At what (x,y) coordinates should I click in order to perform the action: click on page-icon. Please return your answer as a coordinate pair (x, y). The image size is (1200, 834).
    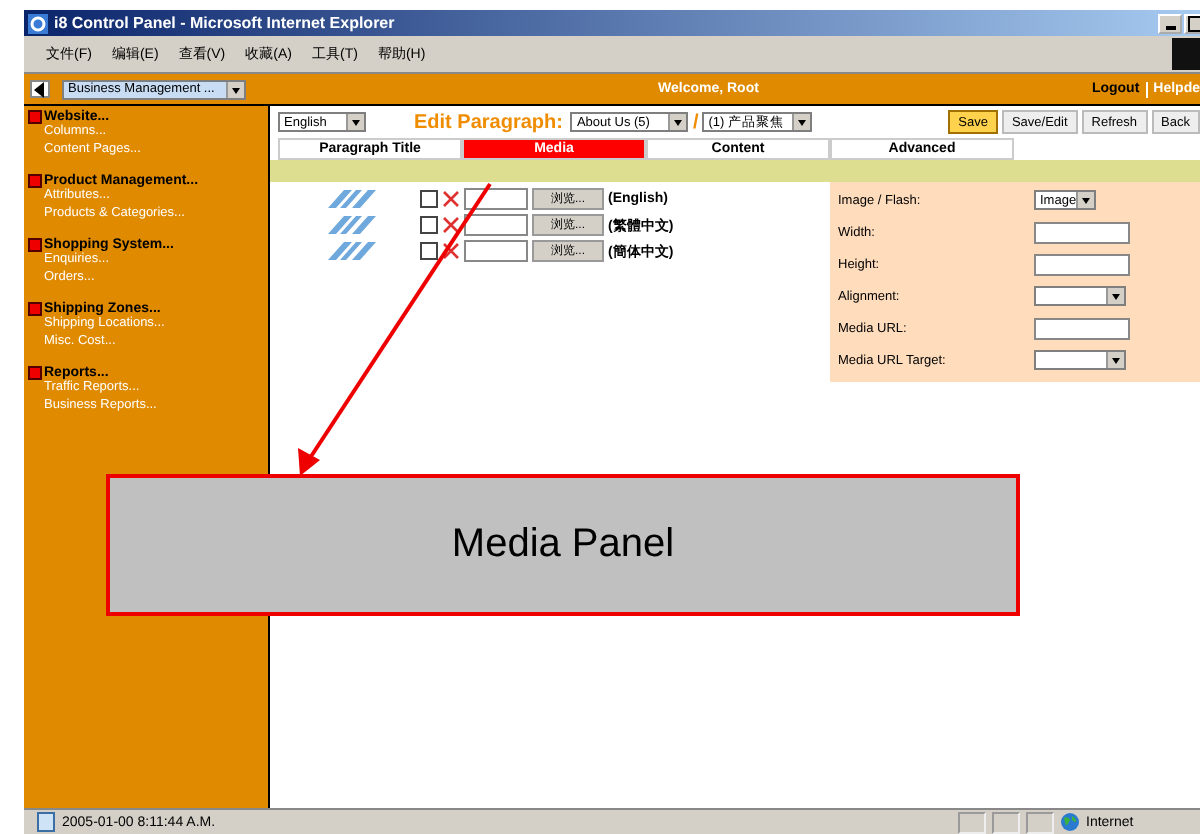
    Looking at the image, I should click on (46, 822).